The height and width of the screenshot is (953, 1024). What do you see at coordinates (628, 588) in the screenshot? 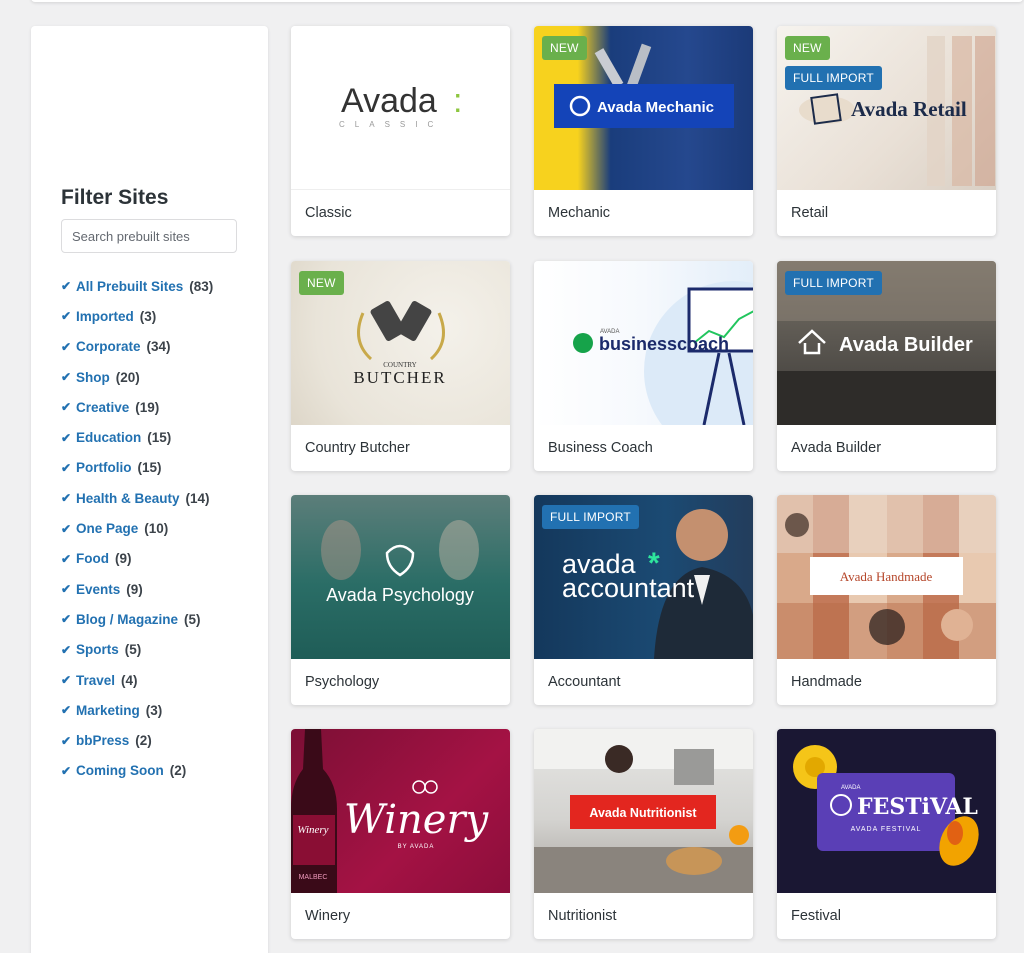
I see `svg-text: accountant` at bounding box center [628, 588].